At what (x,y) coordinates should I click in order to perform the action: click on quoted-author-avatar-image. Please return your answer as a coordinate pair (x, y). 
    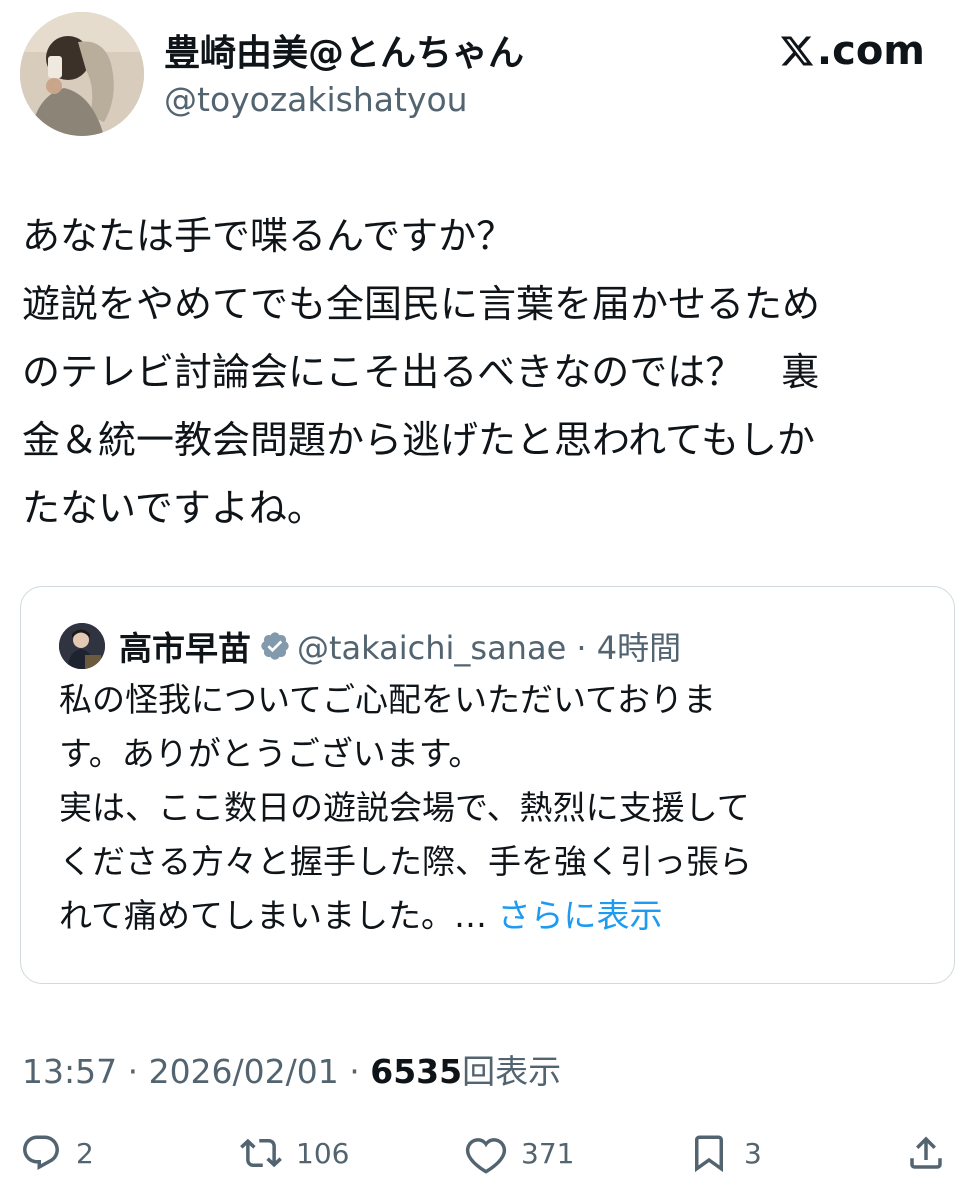
    Looking at the image, I should click on (82, 646).